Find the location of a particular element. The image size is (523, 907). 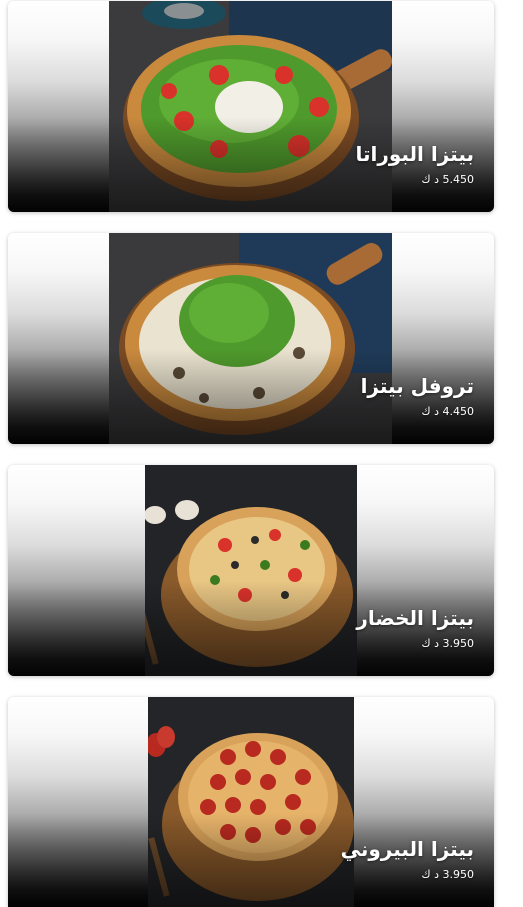

item-name: بيتزا الخضار is located at coordinates (415, 618).